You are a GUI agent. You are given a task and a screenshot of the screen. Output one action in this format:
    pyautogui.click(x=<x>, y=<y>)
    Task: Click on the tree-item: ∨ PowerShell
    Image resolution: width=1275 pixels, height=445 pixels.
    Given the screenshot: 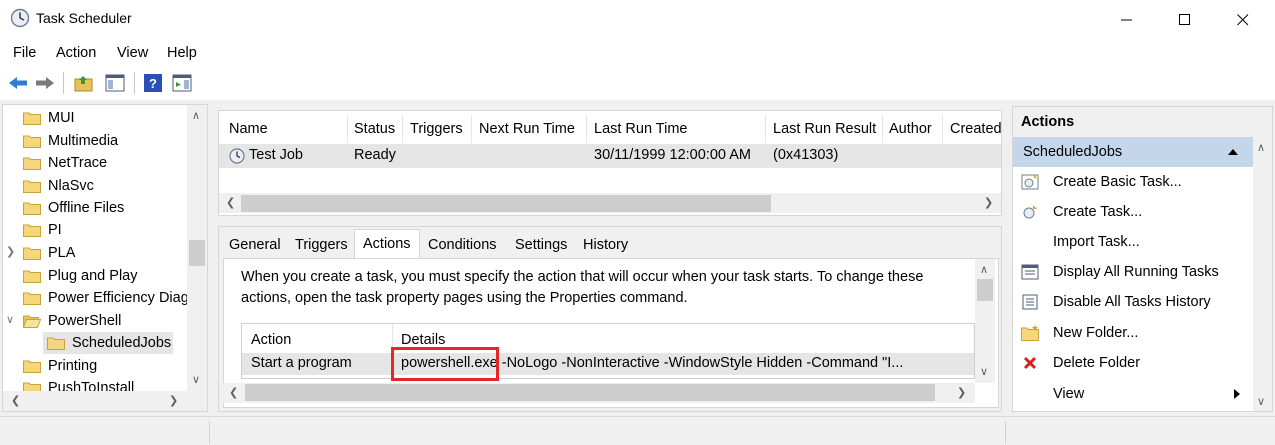 What is the action you would take?
    pyautogui.click(x=95, y=321)
    